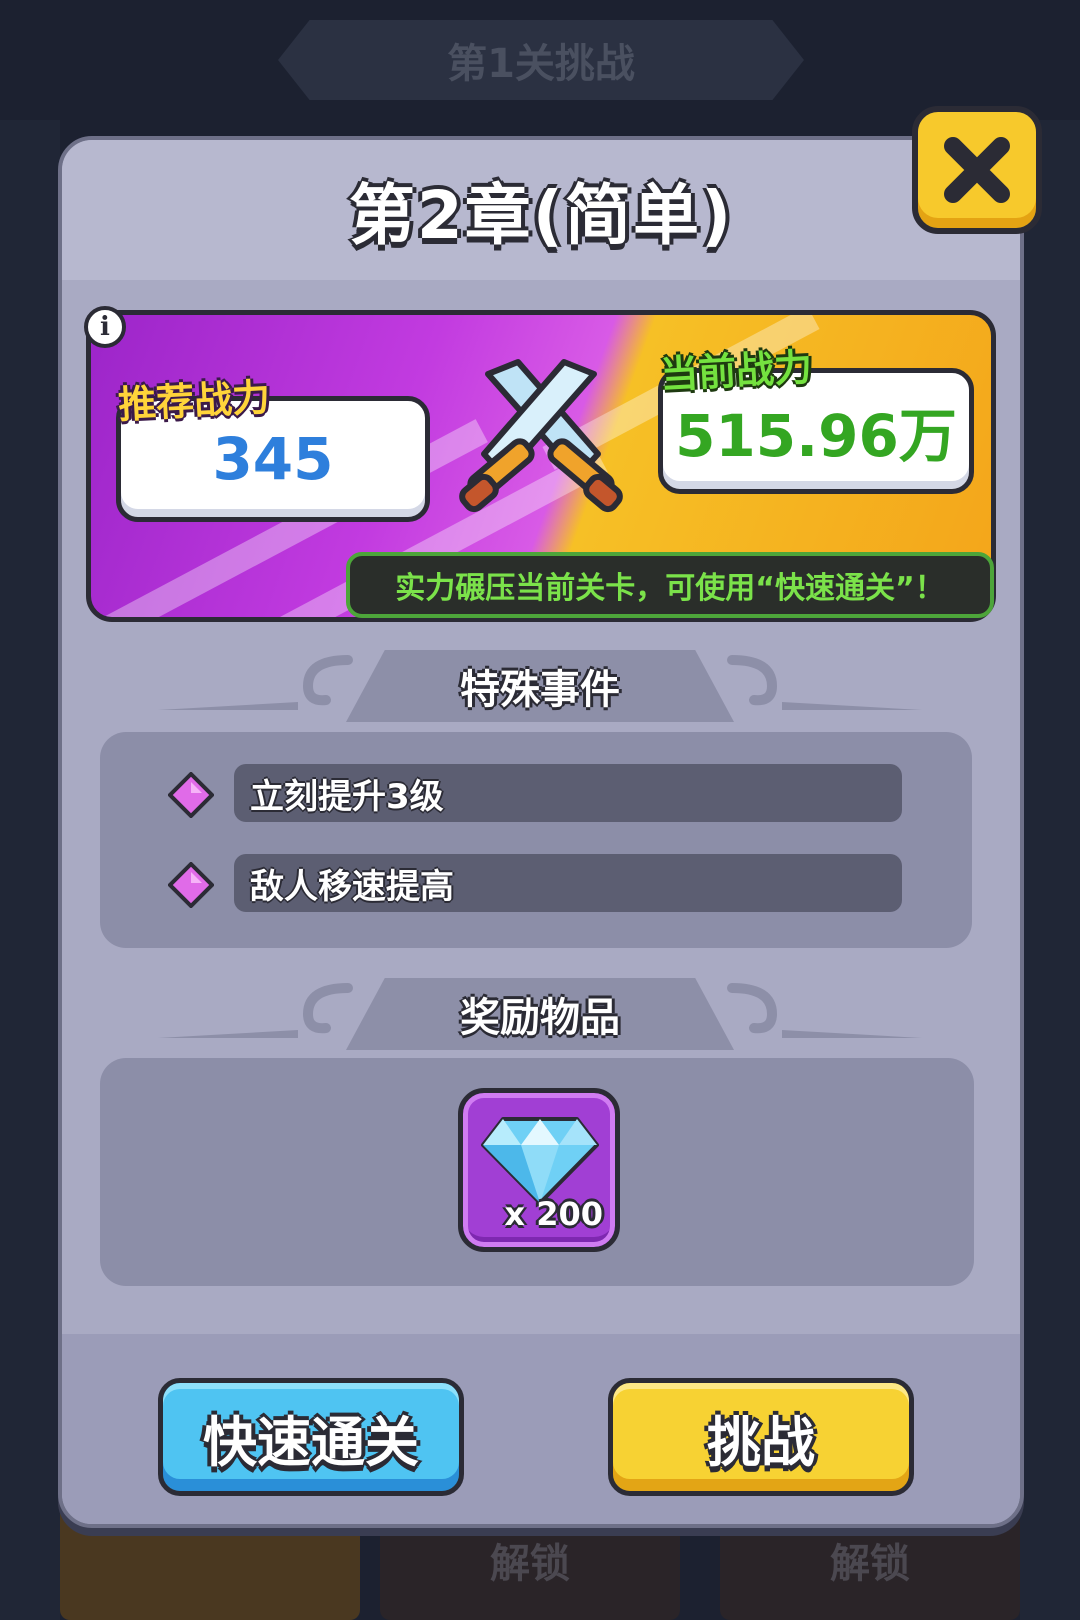 The image size is (1080, 1620). I want to click on event-label: 敌人移速提高, so click(352, 886).